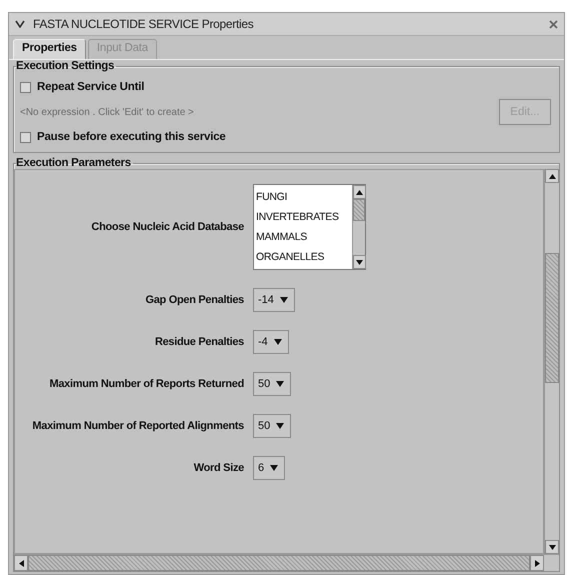 The image size is (567, 575). Describe the element at coordinates (21, 563) in the screenshot. I see `scroll-left-icon` at that location.